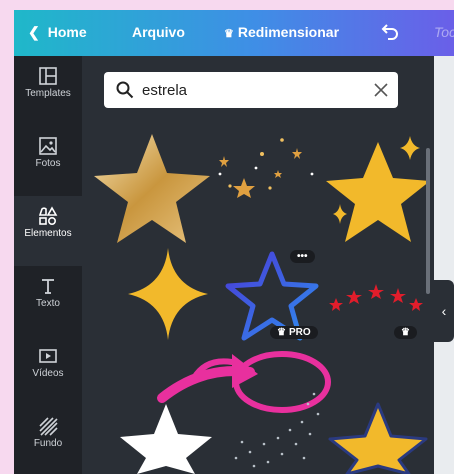 This screenshot has width=454, height=474. Describe the element at coordinates (48, 426) in the screenshot. I see `background-icon` at that location.